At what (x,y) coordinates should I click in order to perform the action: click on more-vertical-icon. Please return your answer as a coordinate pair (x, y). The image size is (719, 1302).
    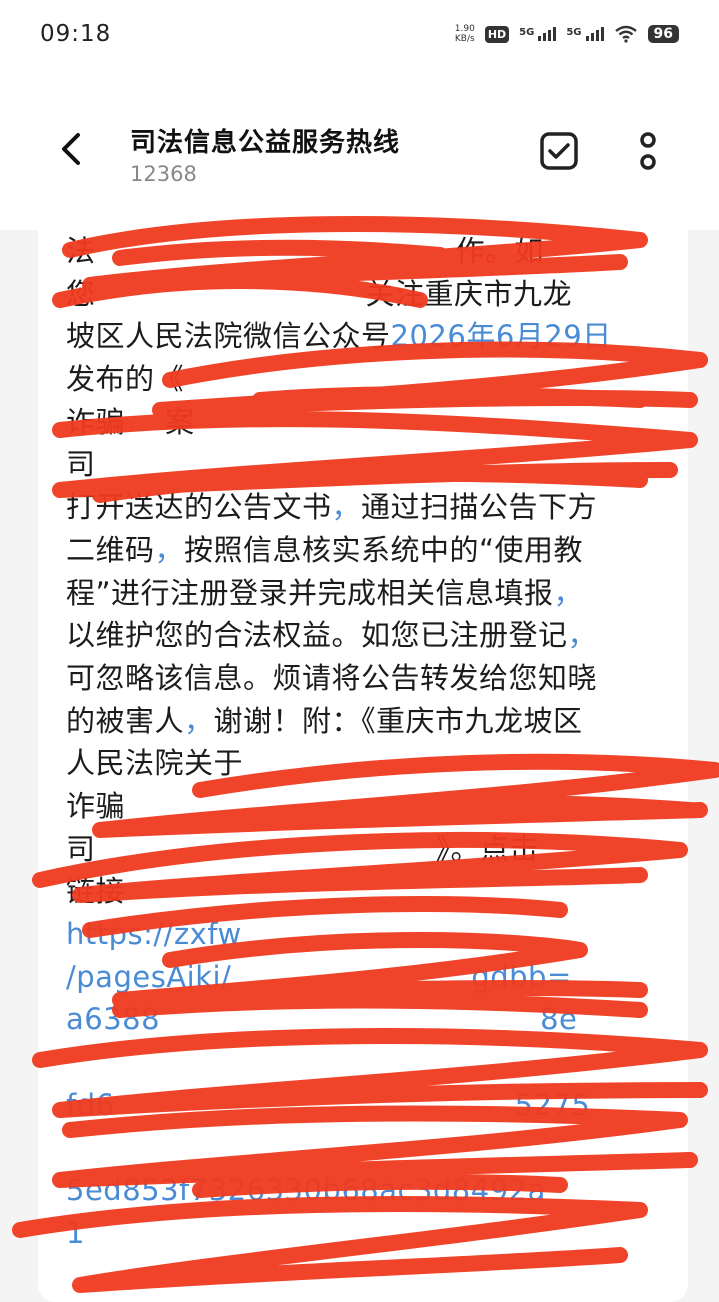
    Looking at the image, I should click on (648, 151).